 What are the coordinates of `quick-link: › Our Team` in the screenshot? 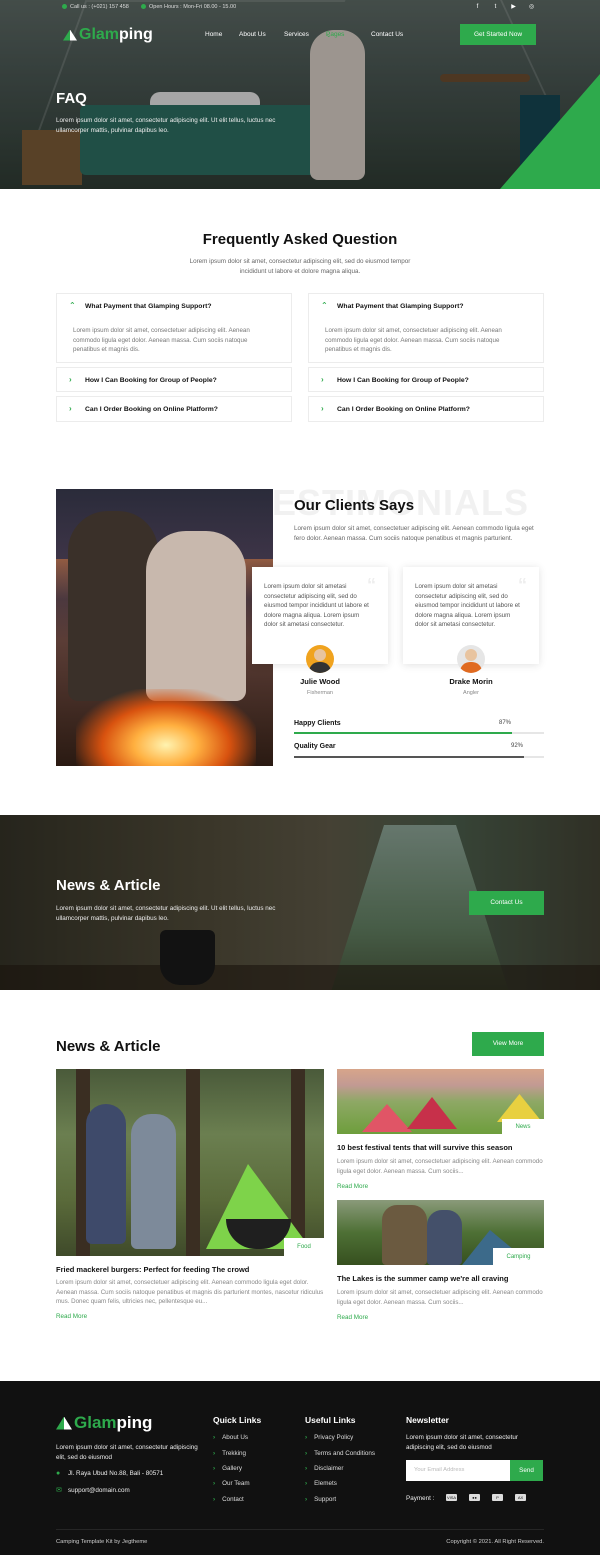 It's located at (231, 1483).